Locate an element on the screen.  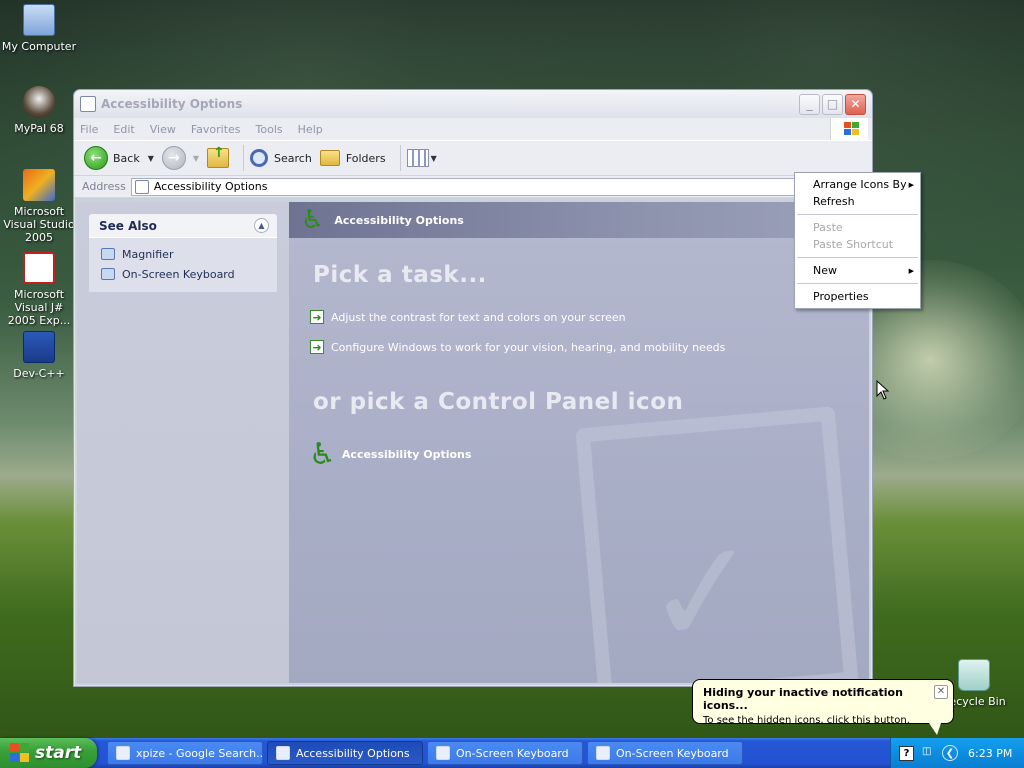
wheelchair-icon: ♿ is located at coordinates (322, 454).